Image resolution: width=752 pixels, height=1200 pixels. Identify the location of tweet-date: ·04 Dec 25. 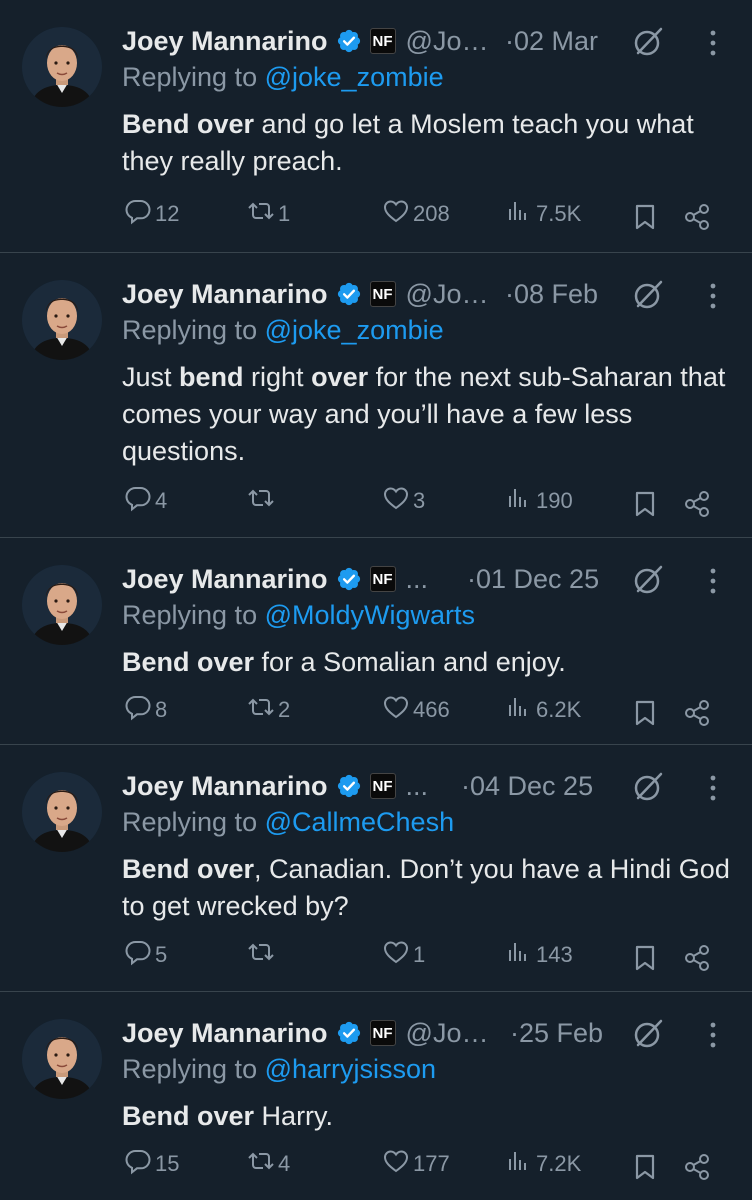
(527, 786).